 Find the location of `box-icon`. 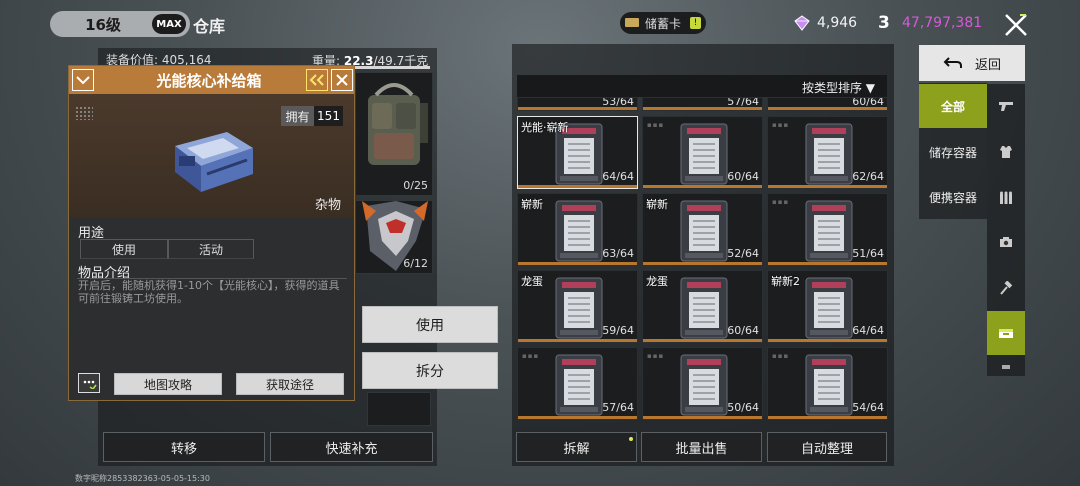

box-icon is located at coordinates (1006, 333).